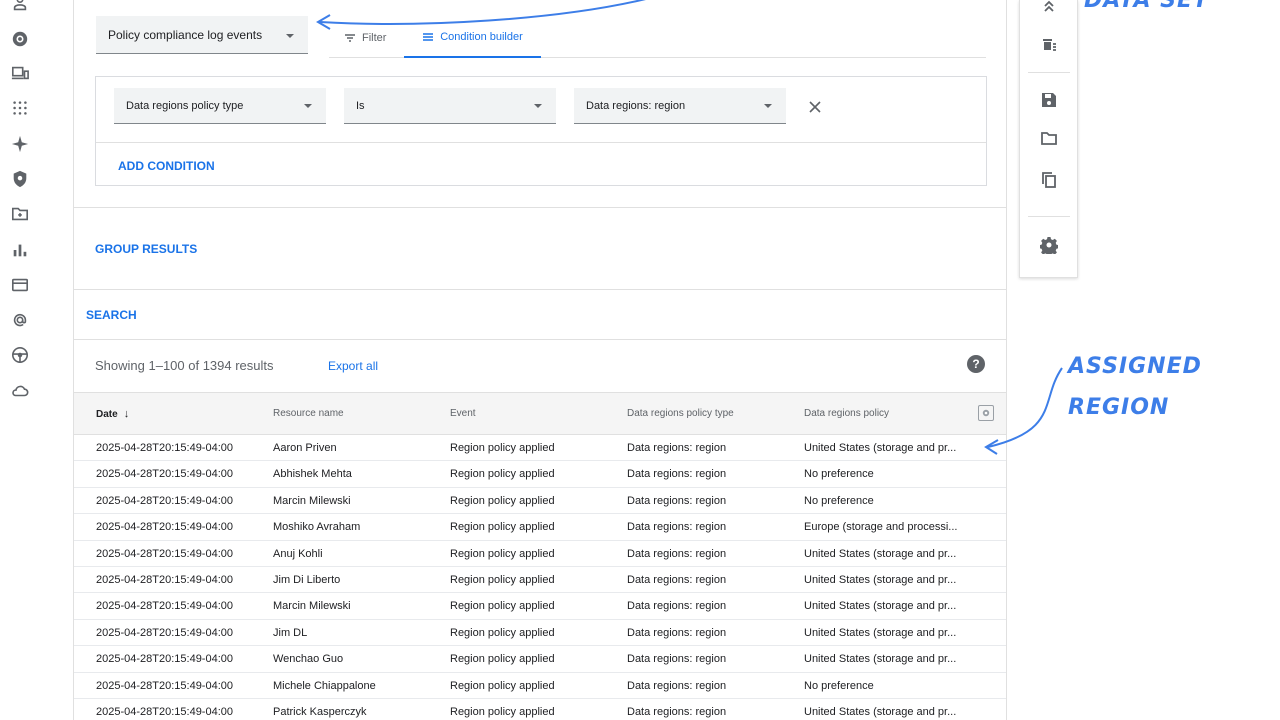  What do you see at coordinates (20, 39) in the screenshot?
I see `chrome-icon` at bounding box center [20, 39].